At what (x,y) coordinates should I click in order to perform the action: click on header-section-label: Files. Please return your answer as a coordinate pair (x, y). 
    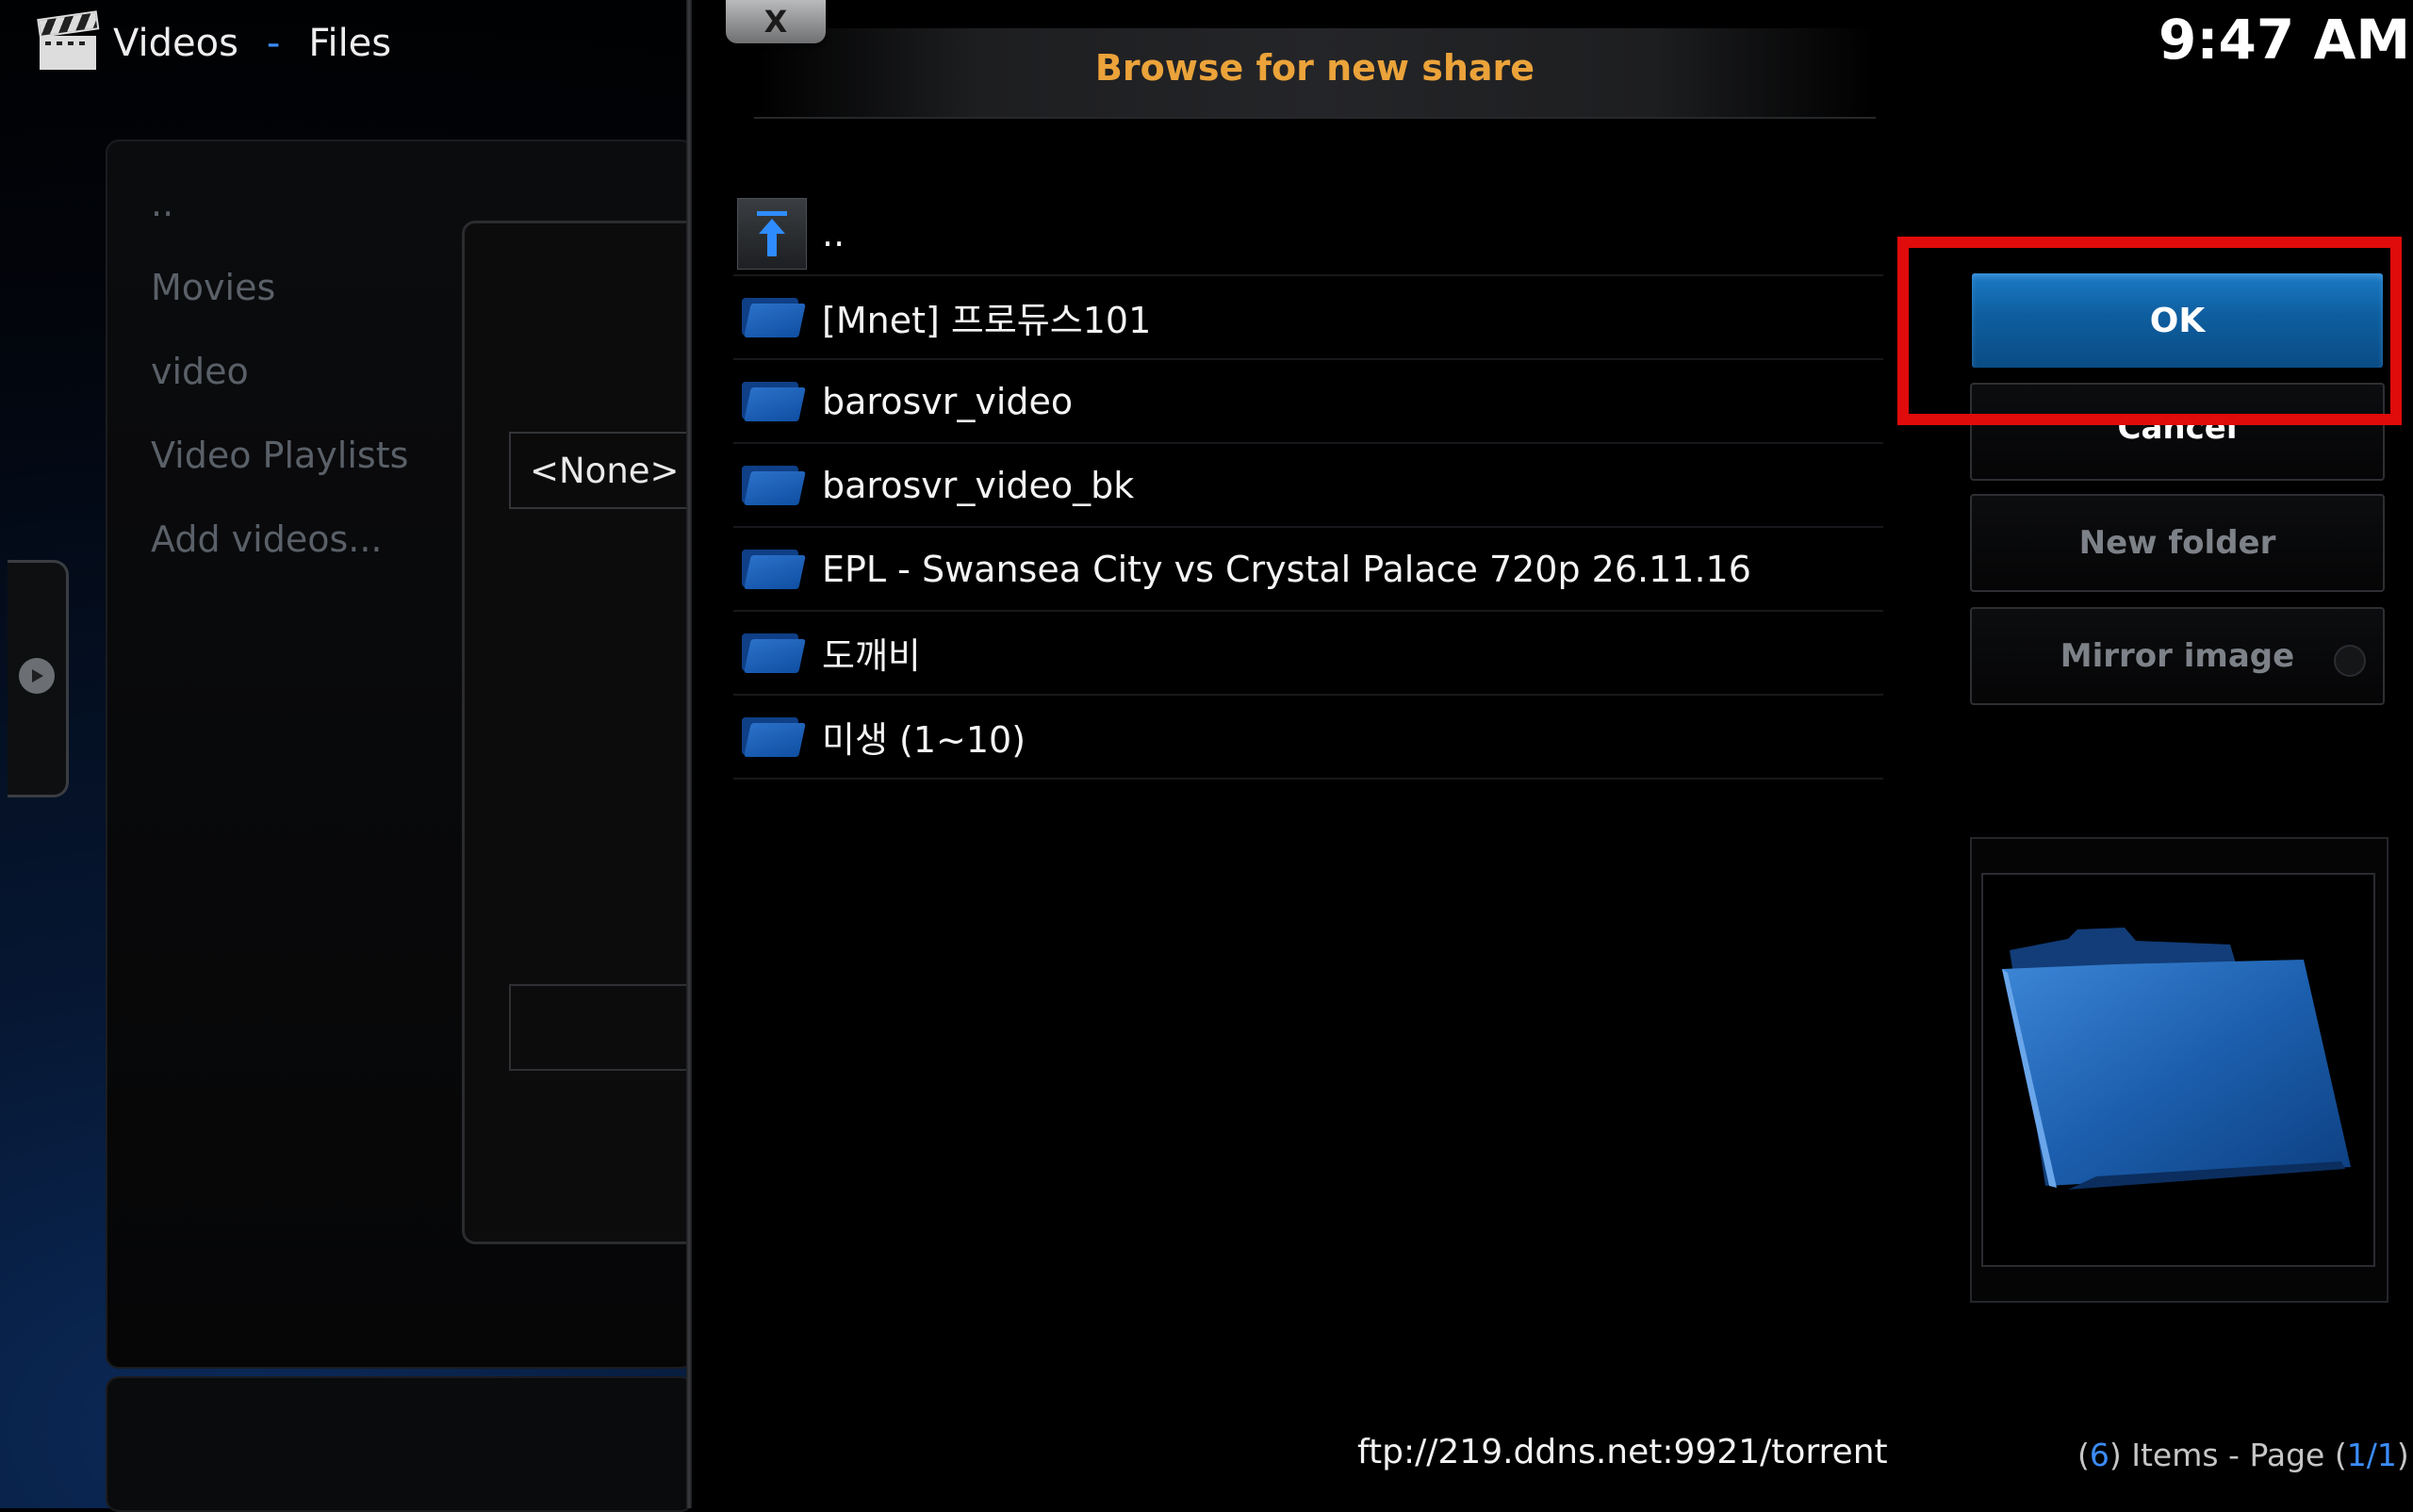
    Looking at the image, I should click on (350, 43).